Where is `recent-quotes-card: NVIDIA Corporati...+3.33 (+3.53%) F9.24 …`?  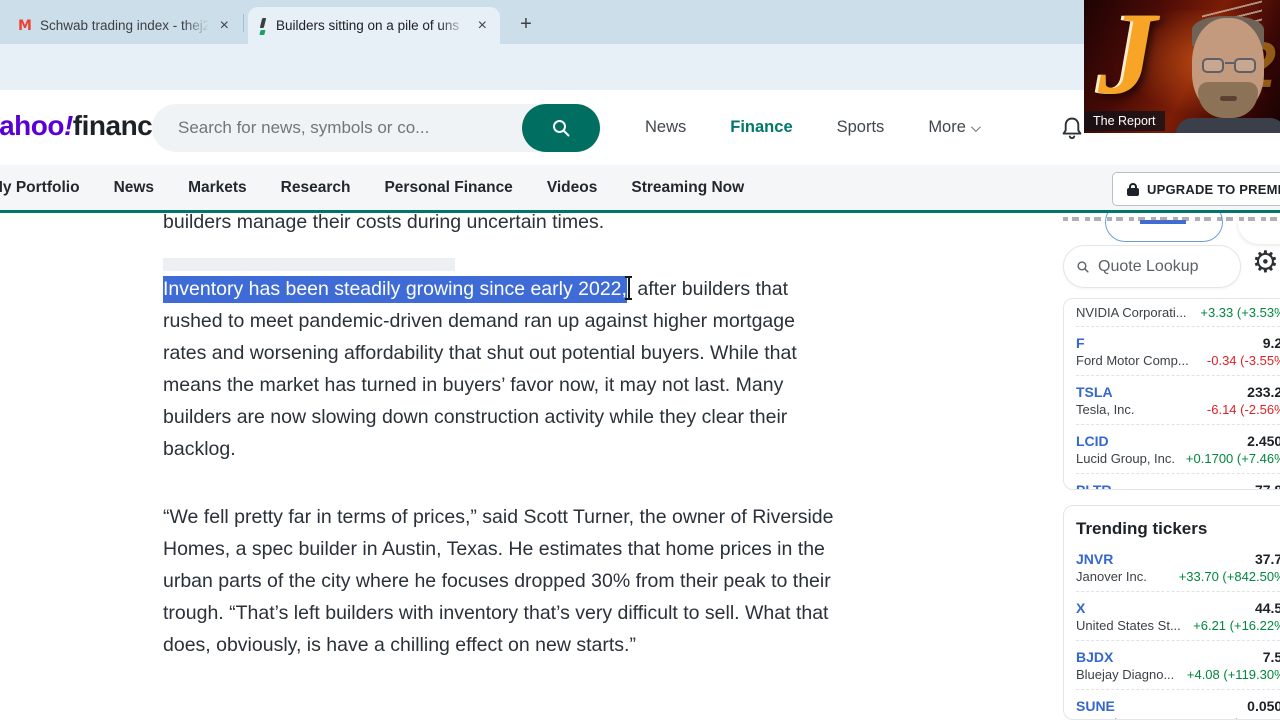 recent-quotes-card: NVIDIA Corporati...+3.33 (+3.53%) F9.24 … is located at coordinates (1171, 394).